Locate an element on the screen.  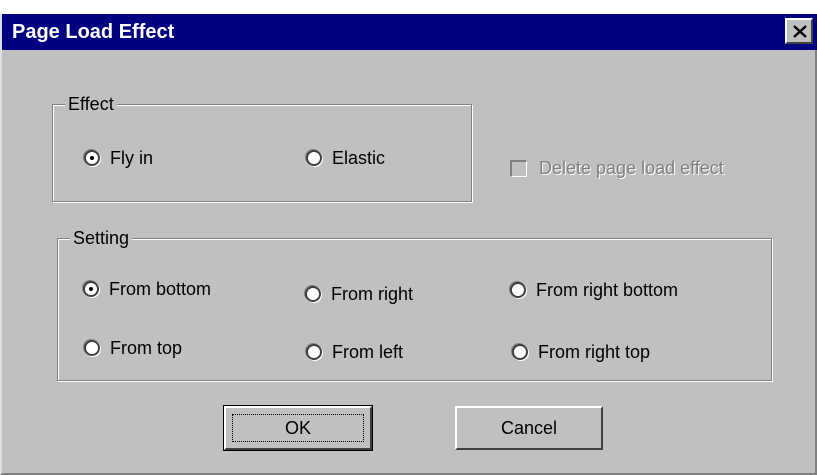
from-left-radio-button is located at coordinates (314, 352).